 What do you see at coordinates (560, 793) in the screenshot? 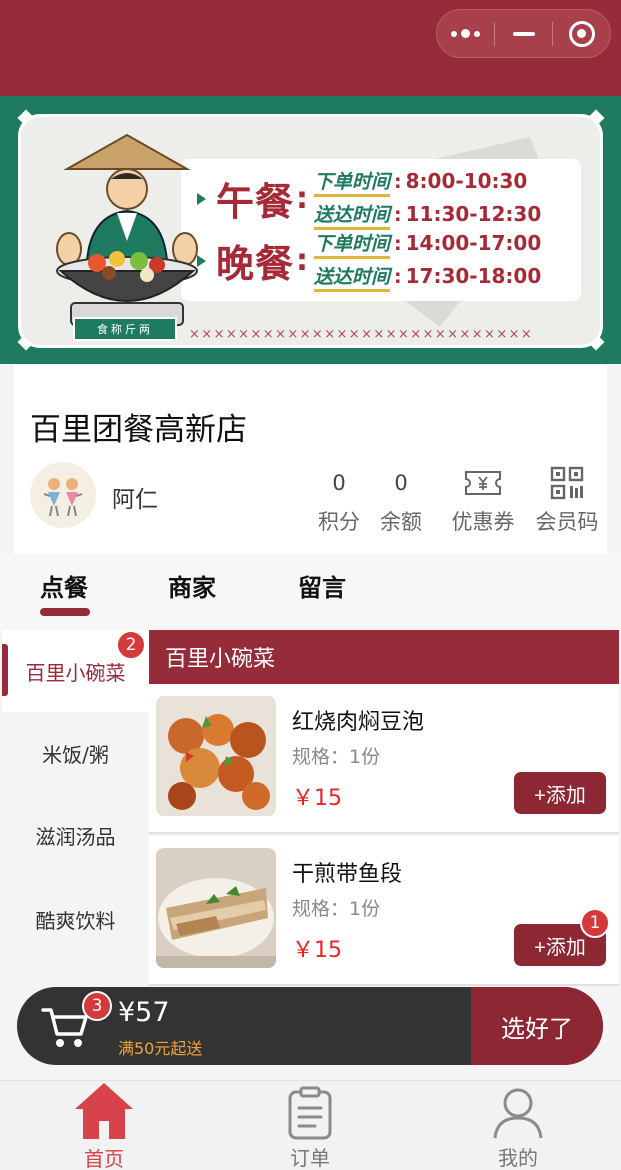
I see `add-to-cart-button: +添加` at bounding box center [560, 793].